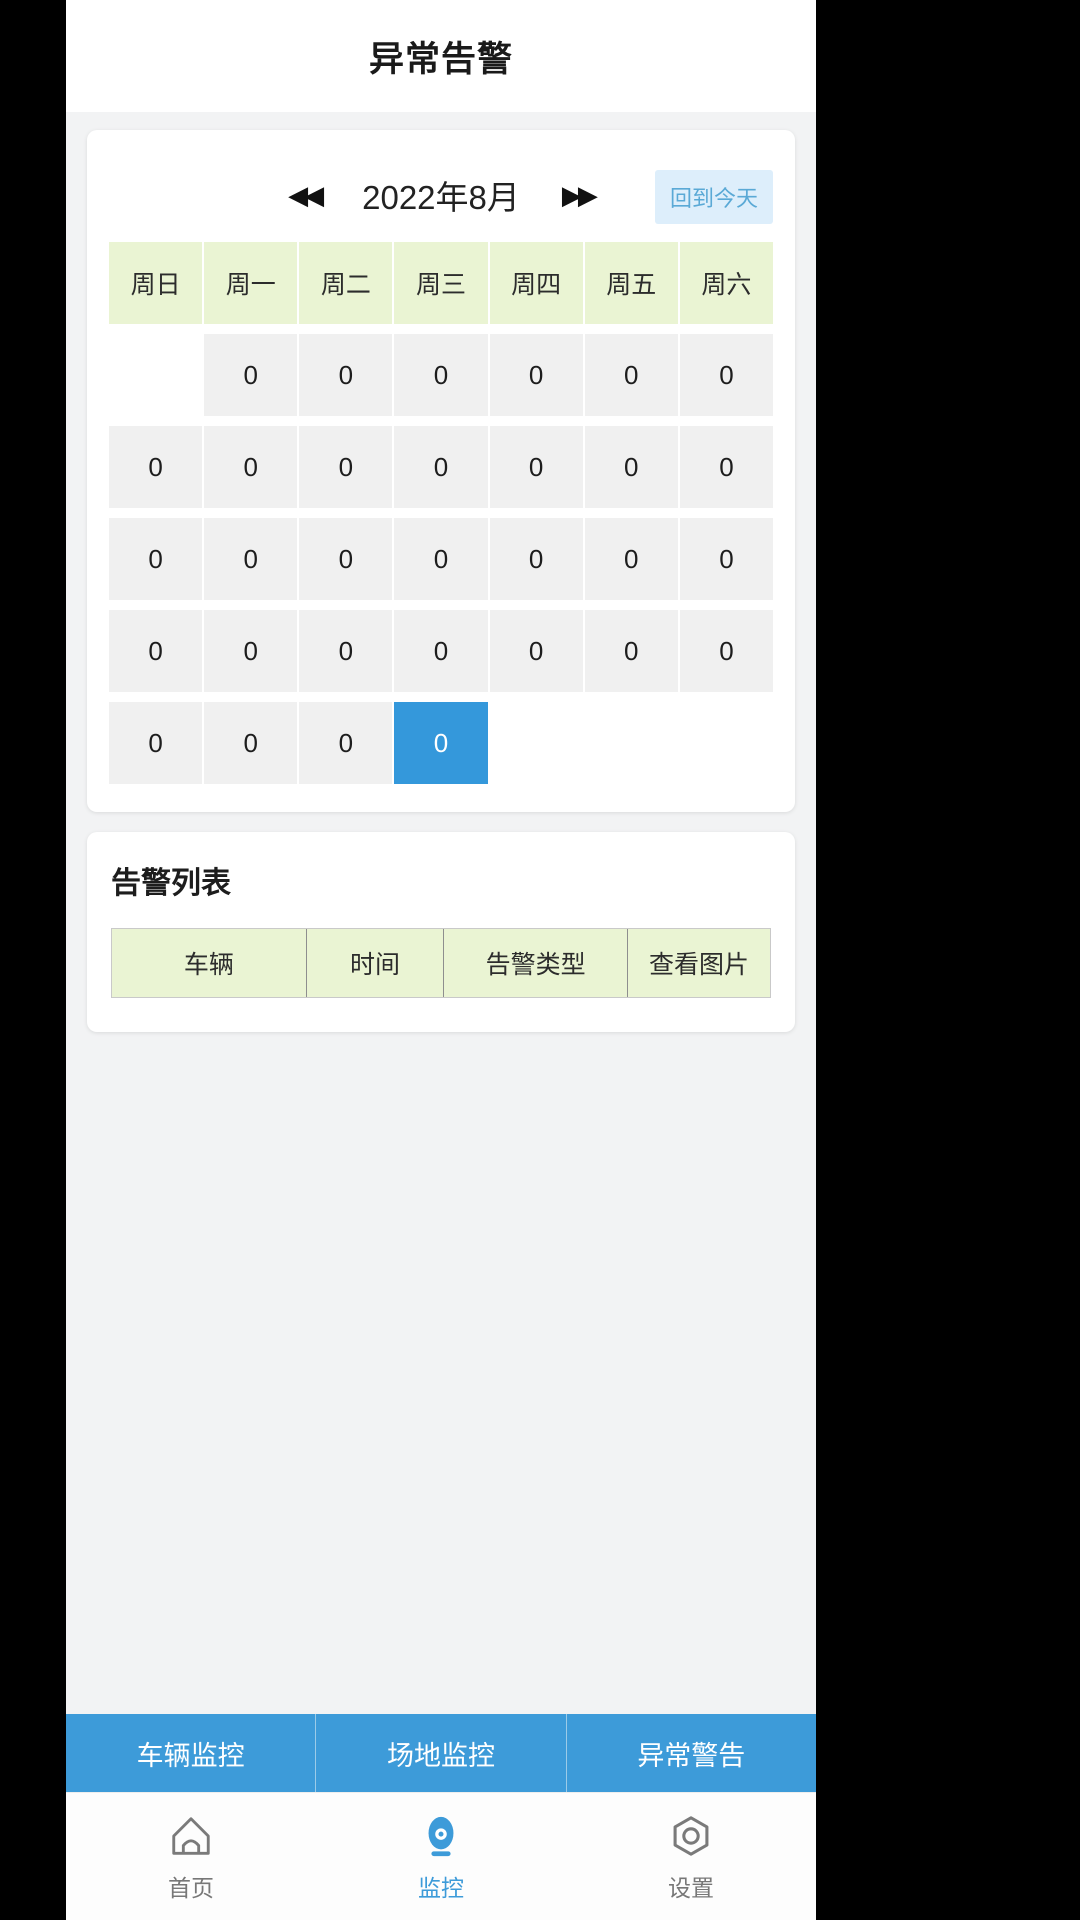 This screenshot has width=1080, height=1920. I want to click on nav-item-home: 首页, so click(191, 1856).